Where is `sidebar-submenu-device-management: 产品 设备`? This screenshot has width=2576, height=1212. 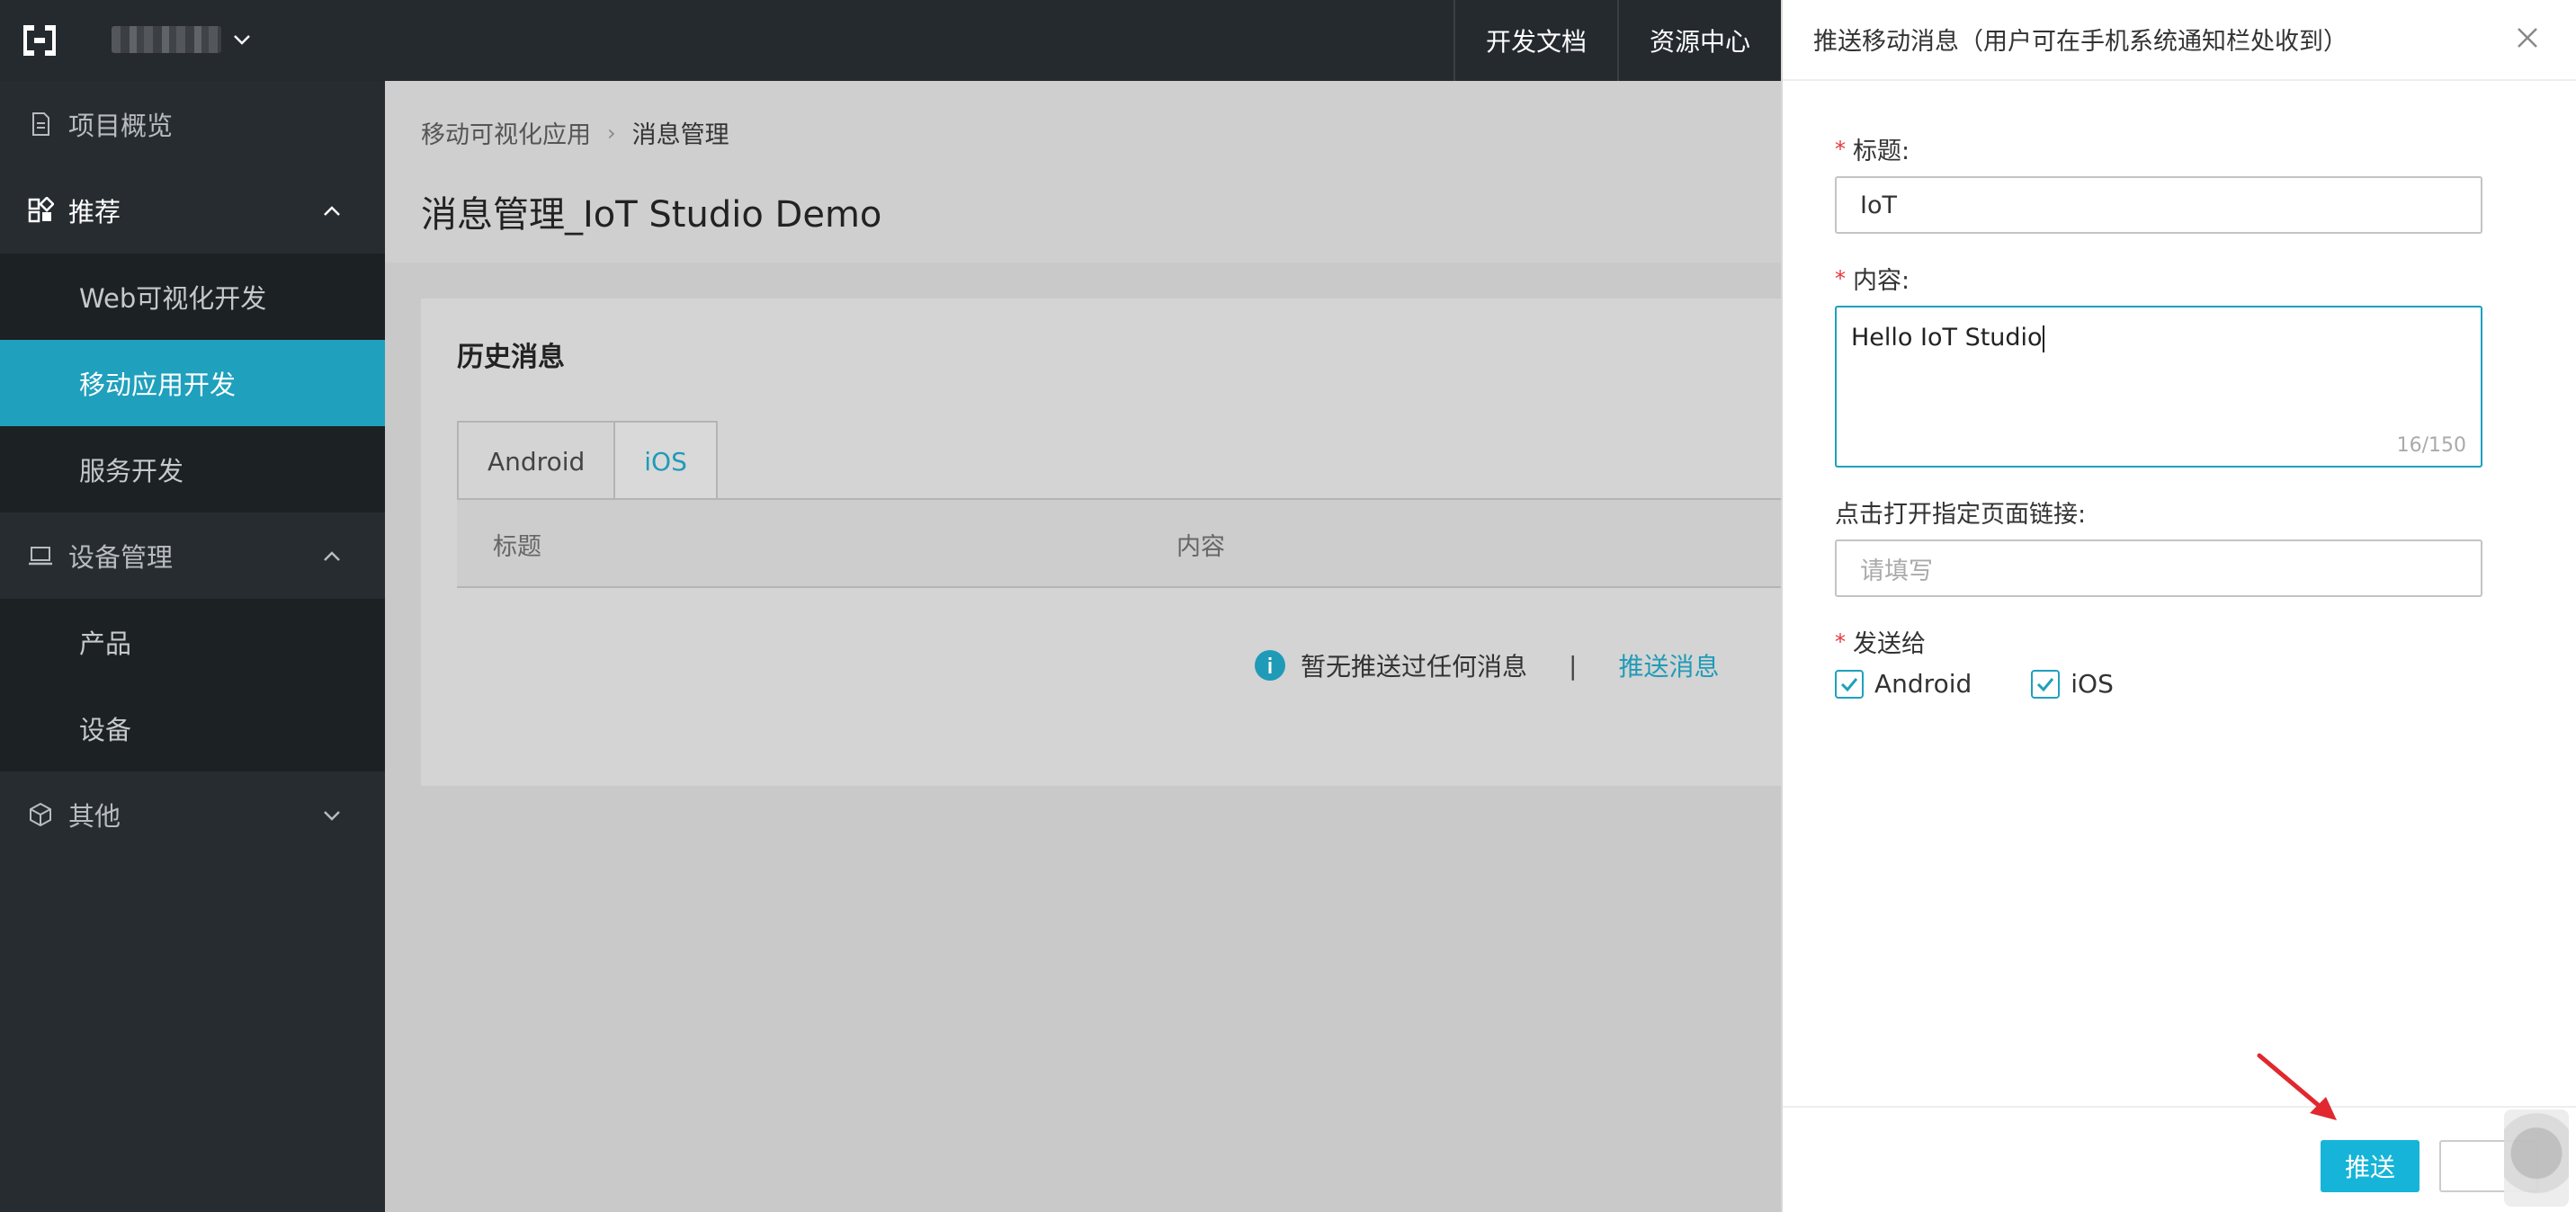
sidebar-submenu-device-management: 产品 设备 is located at coordinates (192, 685).